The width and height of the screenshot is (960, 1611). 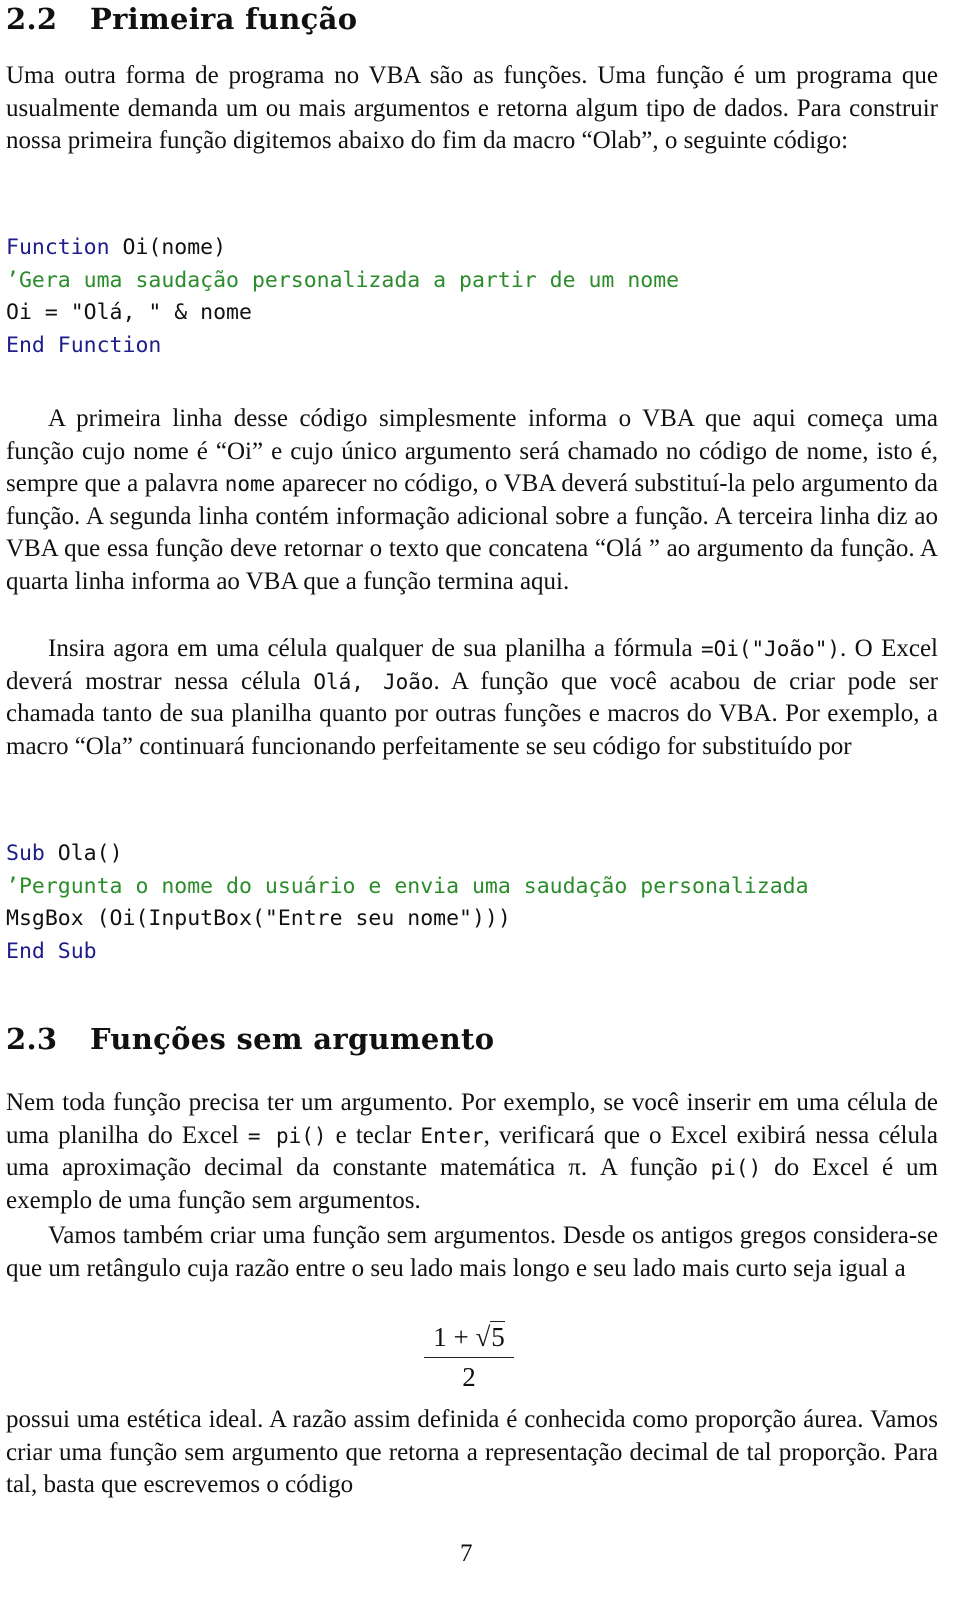 I want to click on formula-denominator: 2, so click(x=469, y=1377).